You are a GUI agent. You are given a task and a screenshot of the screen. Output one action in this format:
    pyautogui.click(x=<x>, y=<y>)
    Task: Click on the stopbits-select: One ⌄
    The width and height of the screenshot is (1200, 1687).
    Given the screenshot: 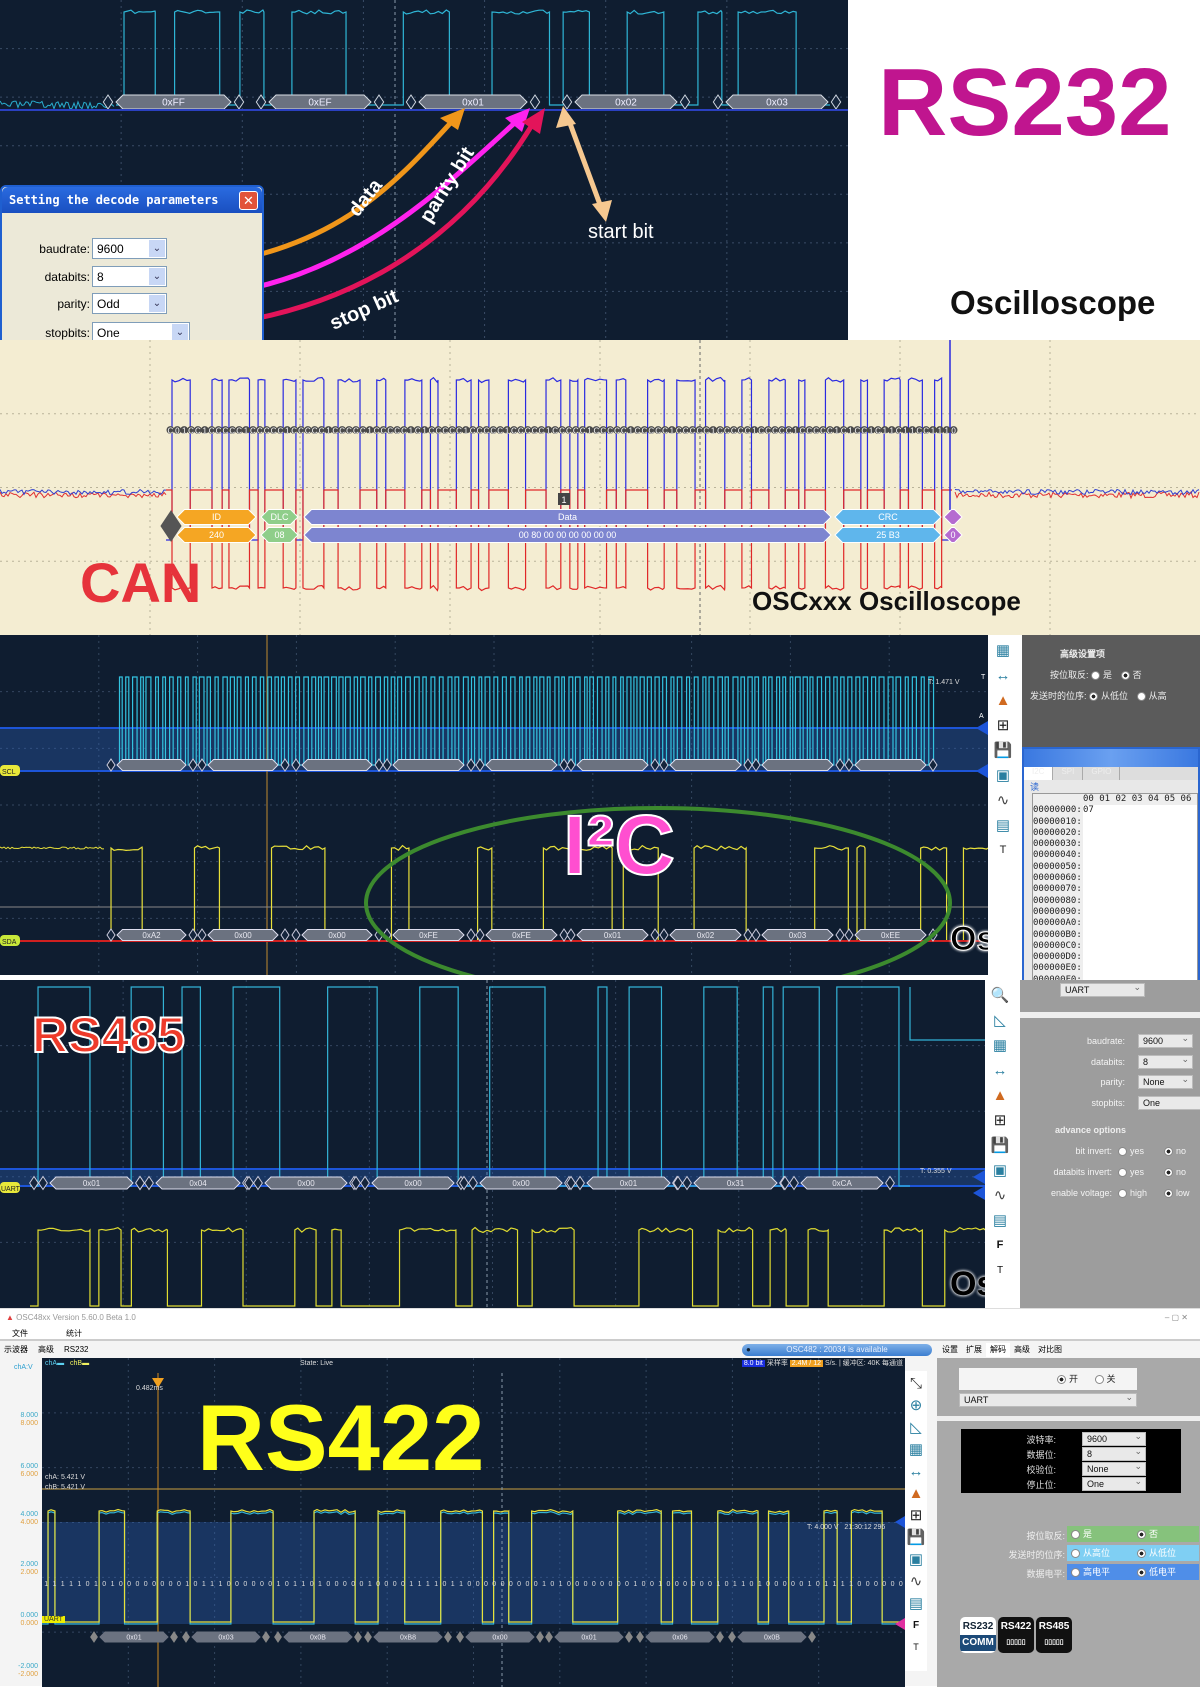 What is the action you would take?
    pyautogui.click(x=141, y=331)
    